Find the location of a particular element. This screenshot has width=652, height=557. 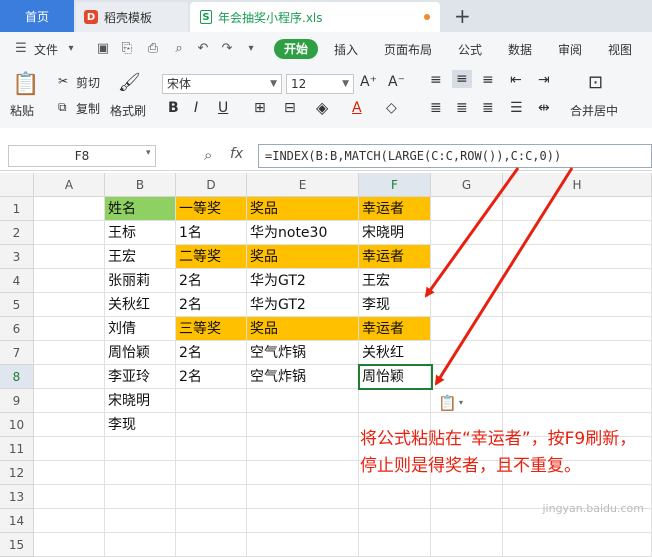

cell-E15 is located at coordinates (303, 545).